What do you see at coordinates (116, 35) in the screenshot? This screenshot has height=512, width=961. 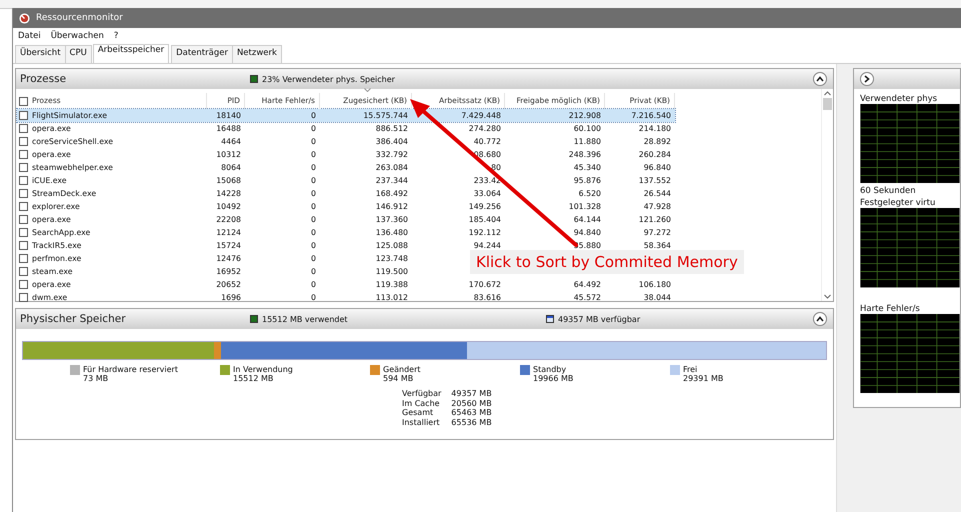 I see `menu-item: ?` at bounding box center [116, 35].